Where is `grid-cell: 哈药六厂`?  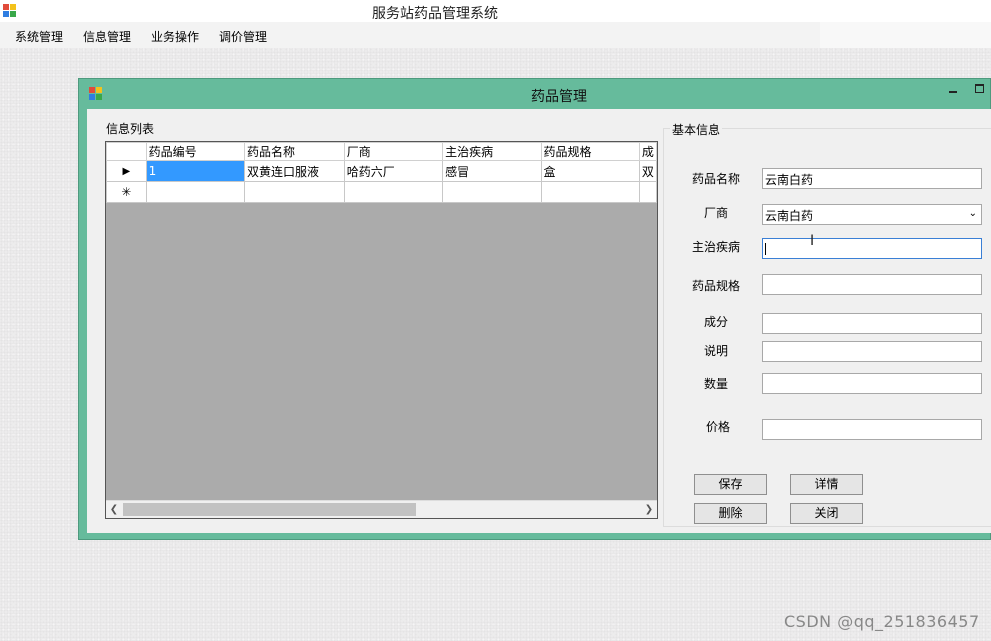 grid-cell: 哈药六厂 is located at coordinates (393, 171).